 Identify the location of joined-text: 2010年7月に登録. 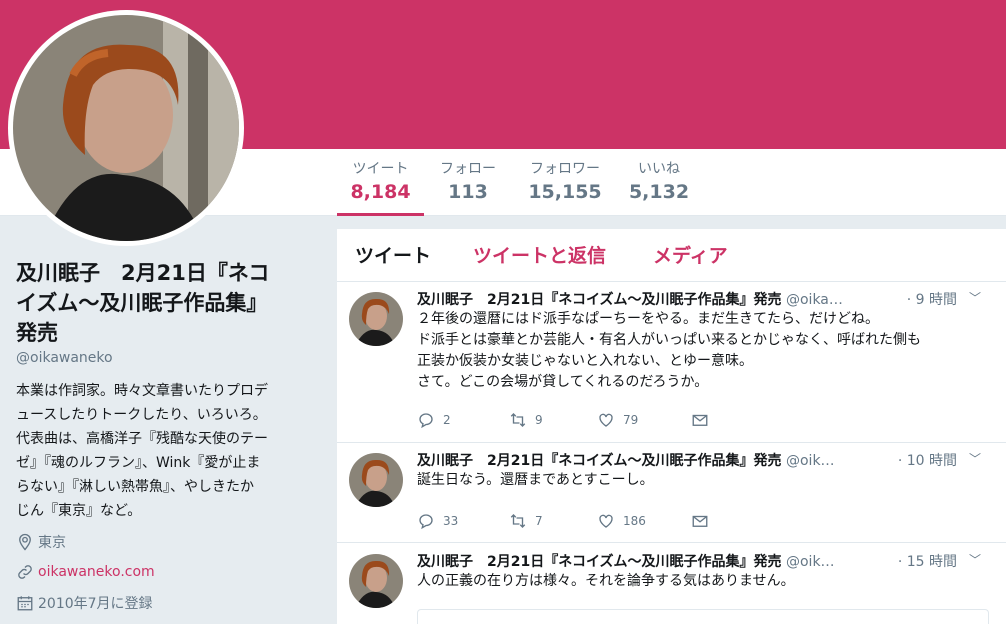
(95, 604).